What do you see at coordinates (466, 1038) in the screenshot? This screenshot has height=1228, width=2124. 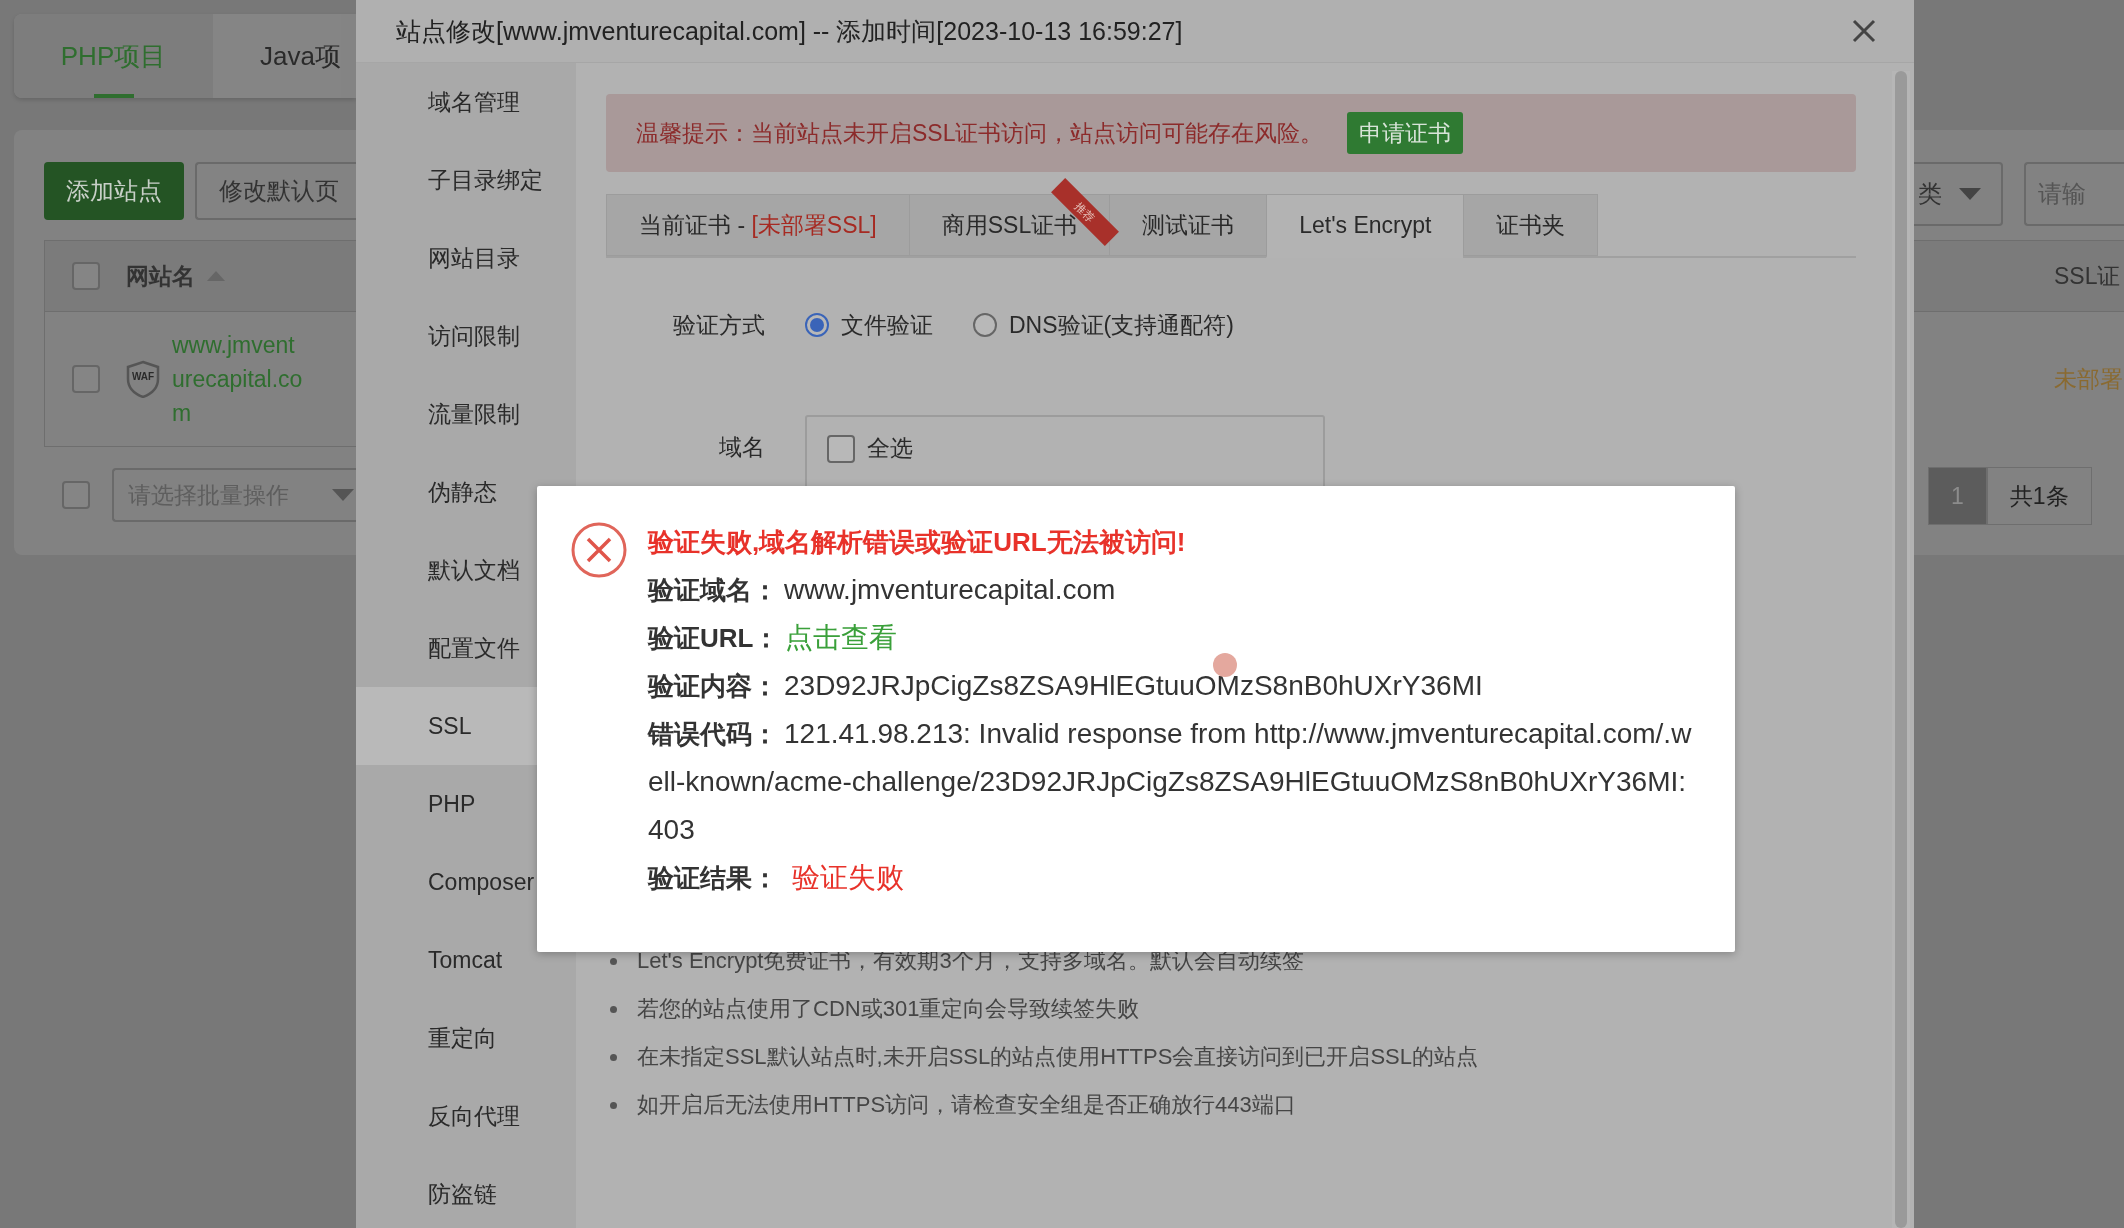 I see `sidebar-item: 重定向` at bounding box center [466, 1038].